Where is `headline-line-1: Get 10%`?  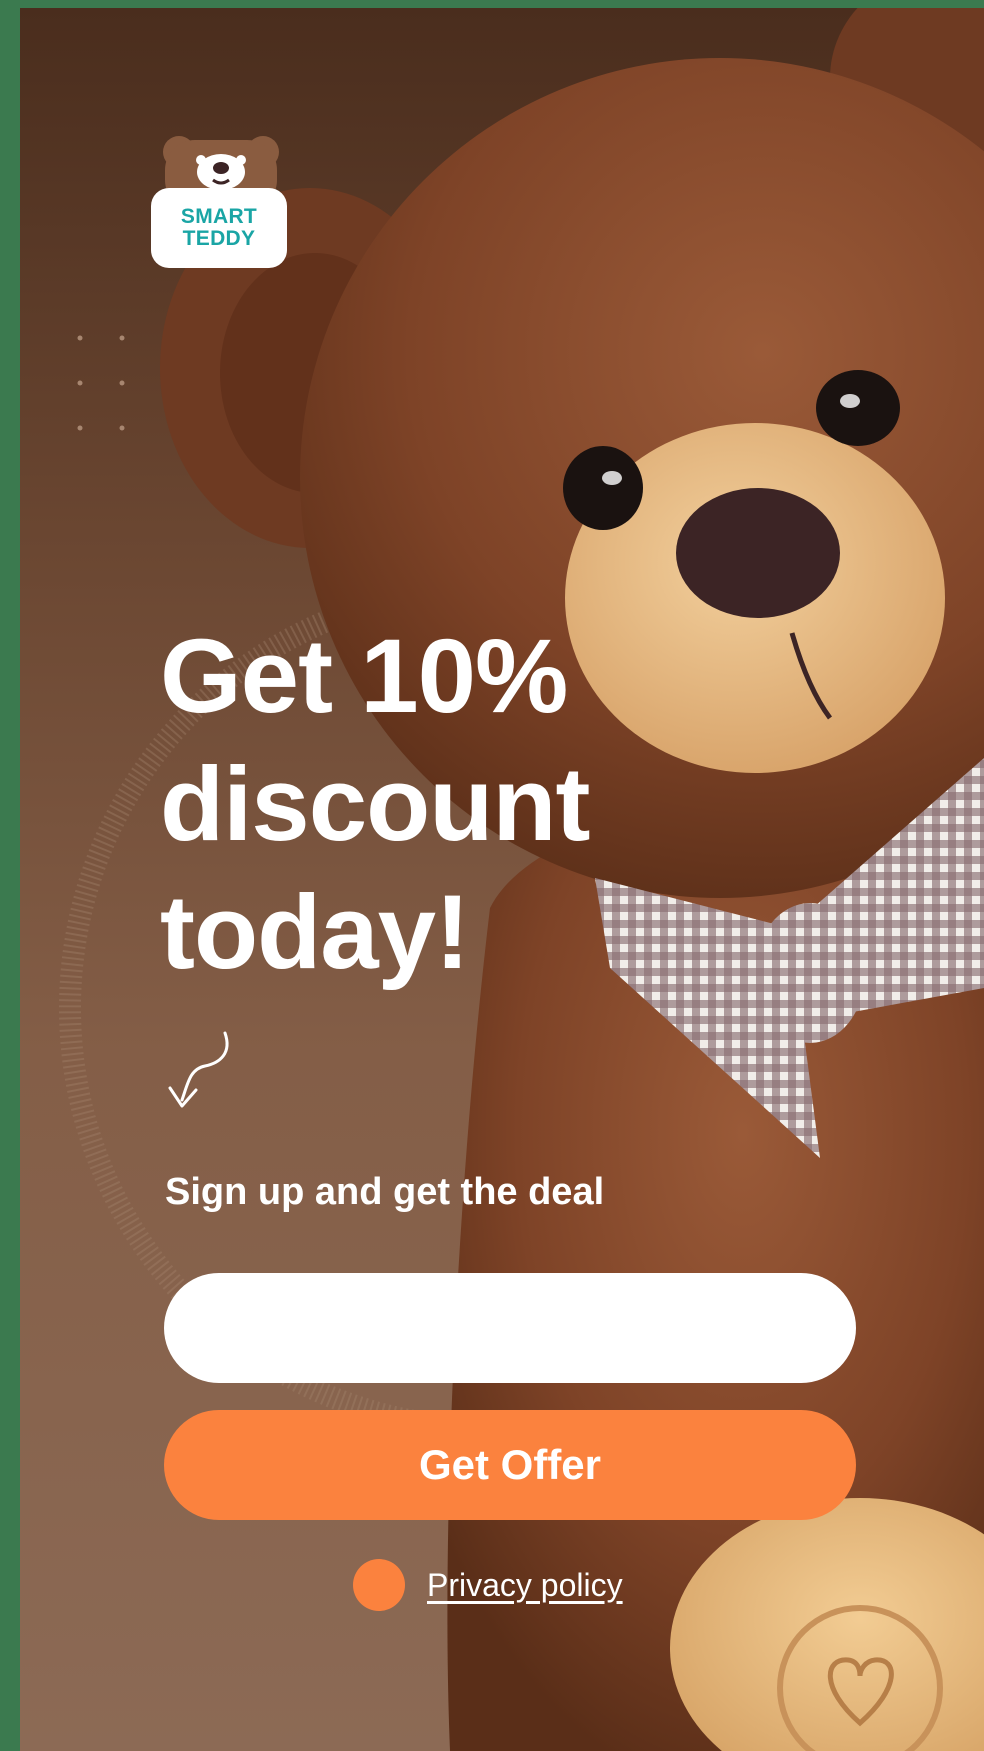
headline-line-1: Get 10% is located at coordinates (364, 676).